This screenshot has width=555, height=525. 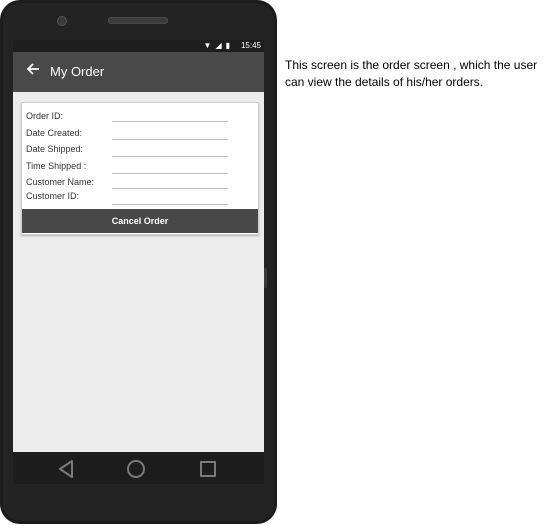 What do you see at coordinates (53, 196) in the screenshot?
I see `field-label-customer-id: Customer ID:` at bounding box center [53, 196].